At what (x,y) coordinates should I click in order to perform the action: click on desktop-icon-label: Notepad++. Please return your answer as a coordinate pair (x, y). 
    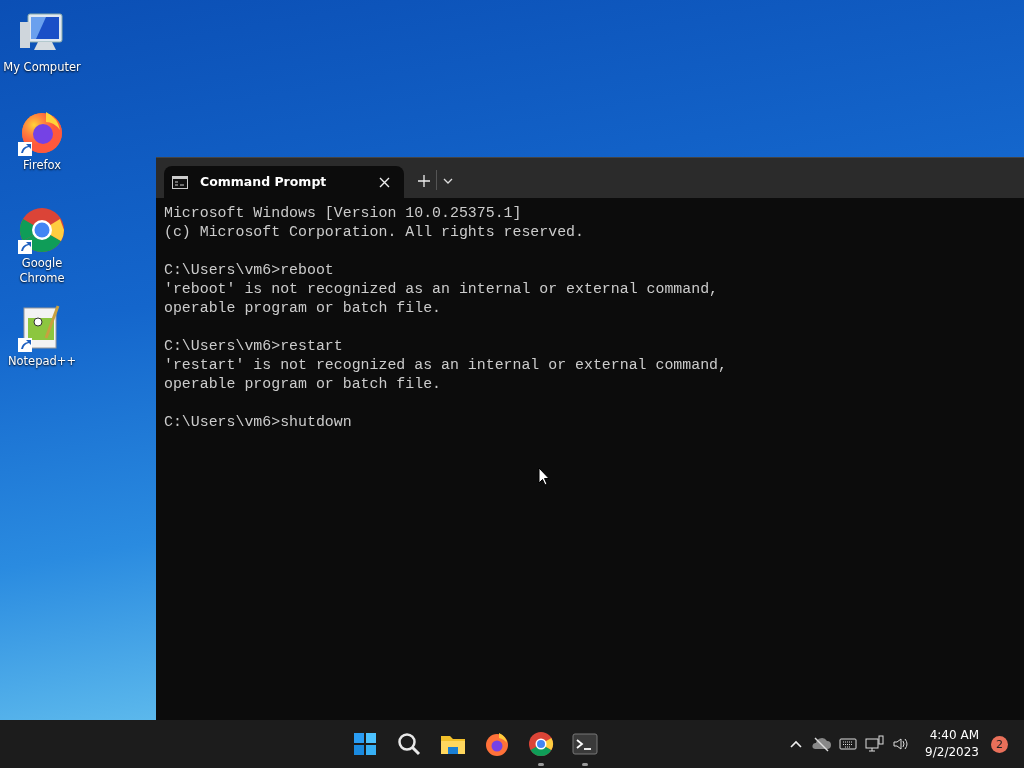
    Looking at the image, I should click on (42, 361).